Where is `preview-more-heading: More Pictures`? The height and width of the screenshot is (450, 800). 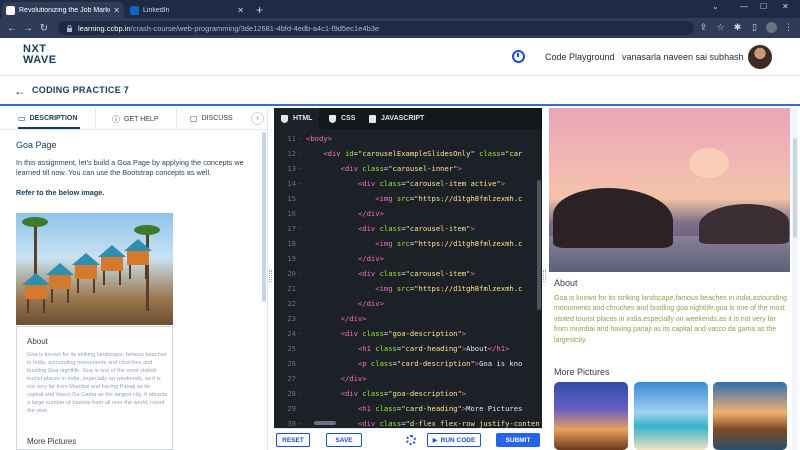 preview-more-heading: More Pictures is located at coordinates (52, 441).